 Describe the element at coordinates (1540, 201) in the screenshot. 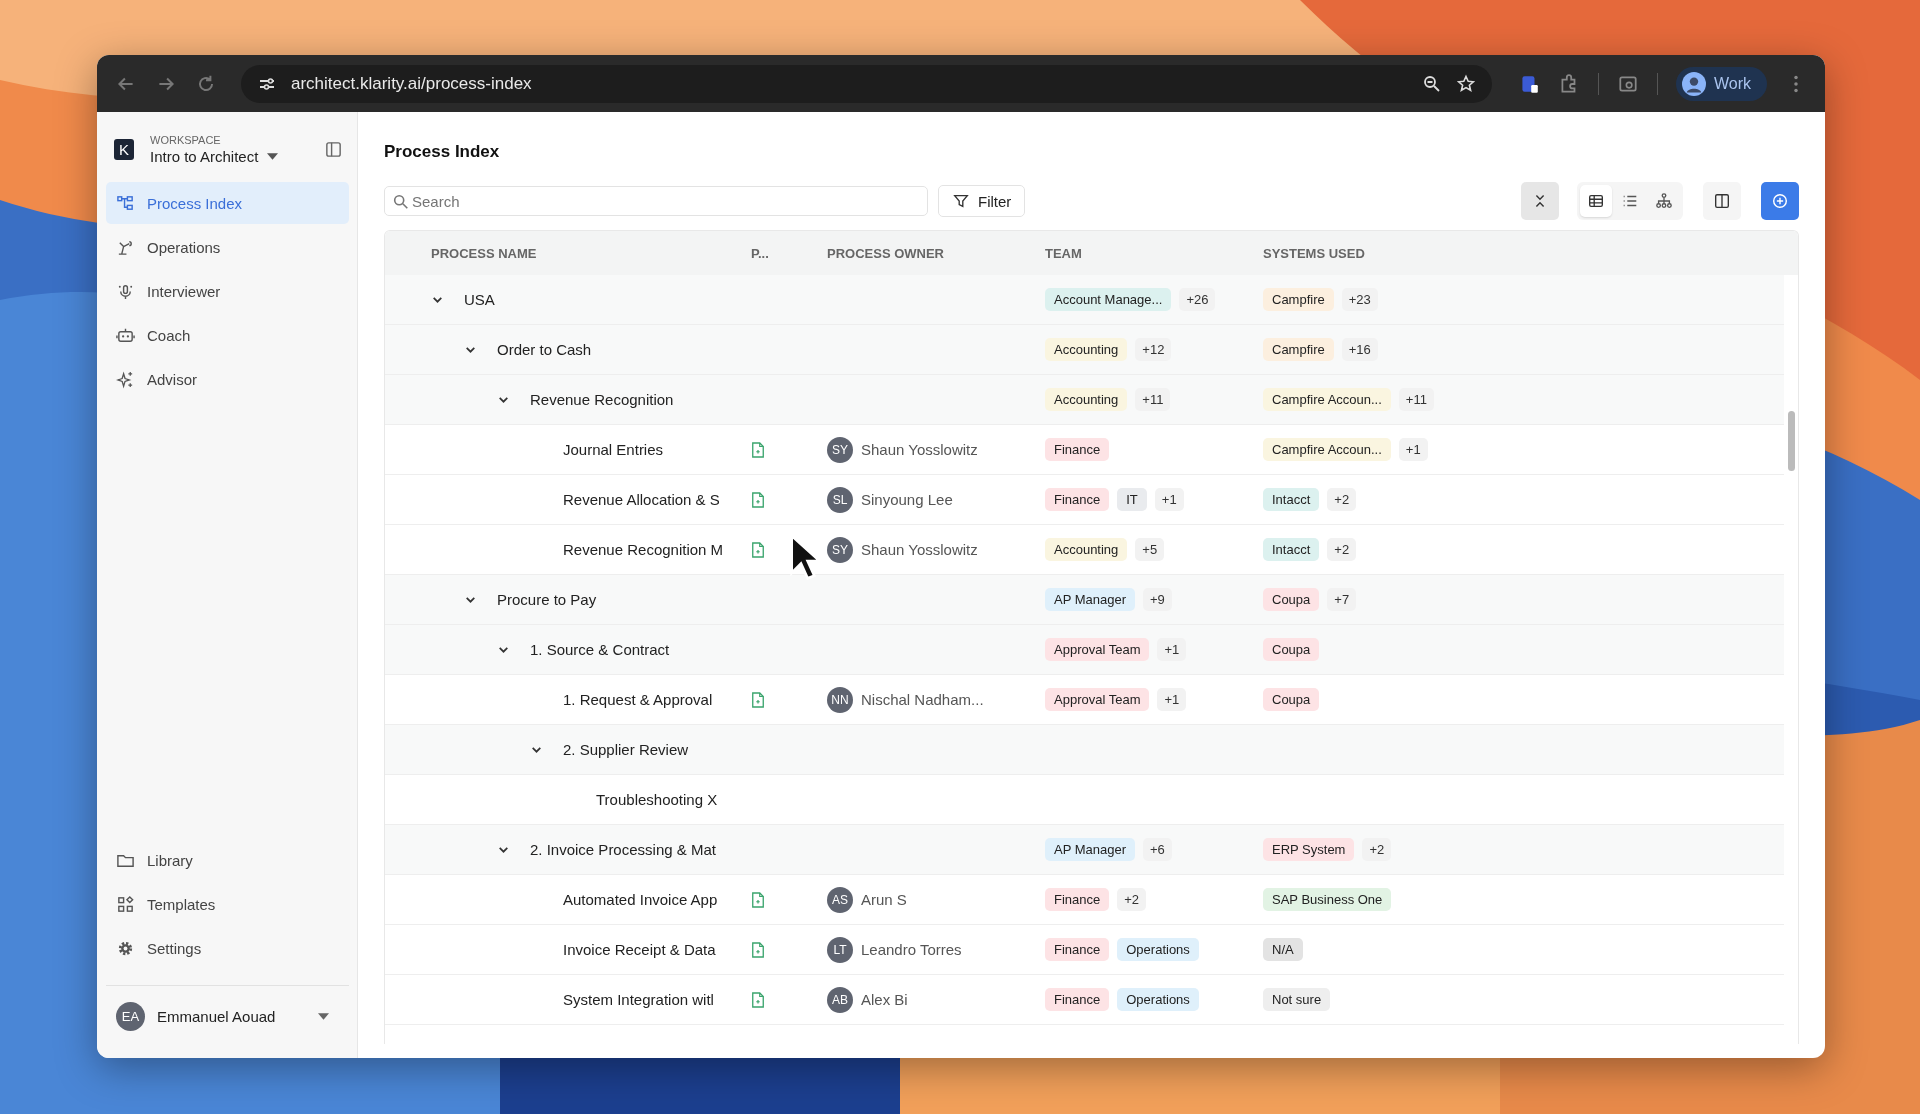

I see `collapse-button` at that location.